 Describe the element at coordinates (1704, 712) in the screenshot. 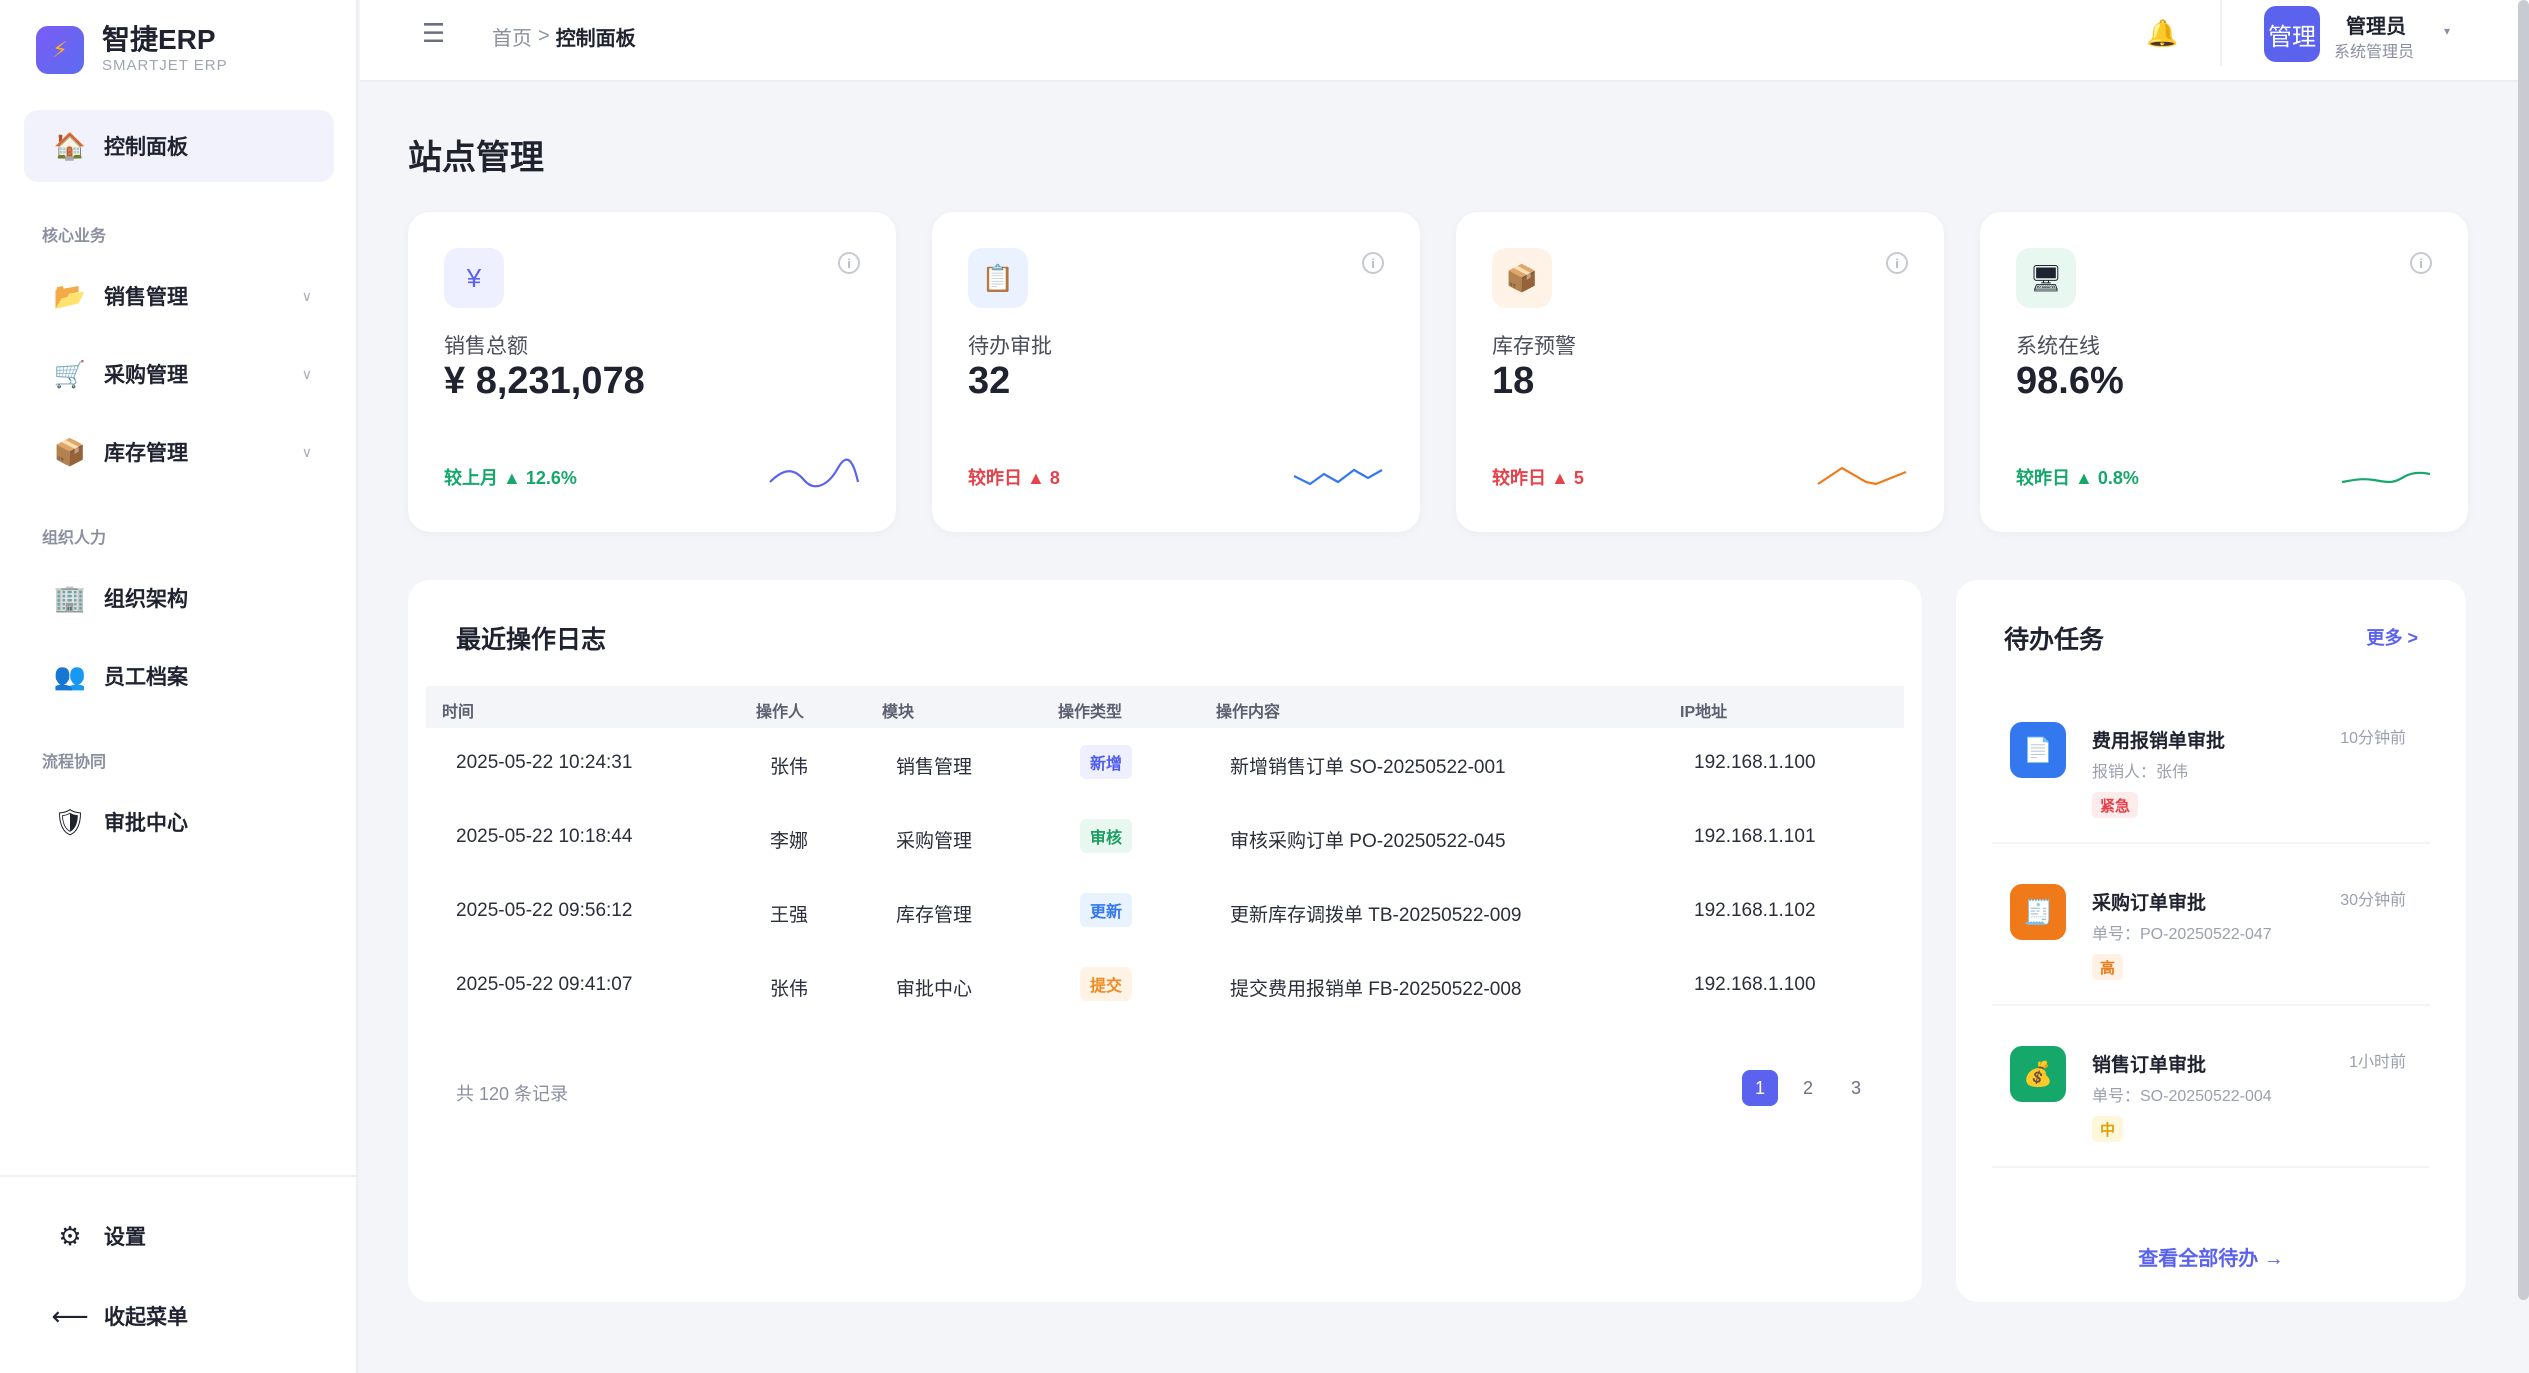

I see `column-header: IP地址` at that location.